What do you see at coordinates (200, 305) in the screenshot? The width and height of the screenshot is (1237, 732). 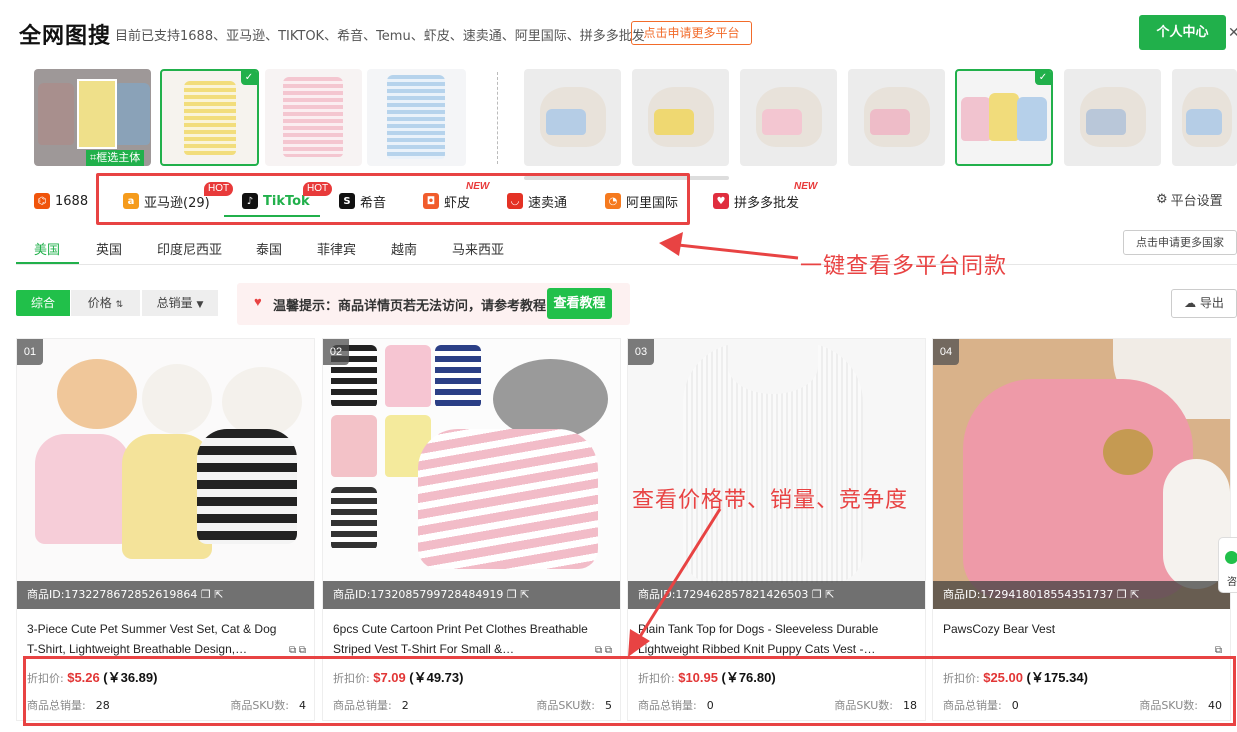 I see `chevron-down-icon: ▼` at bounding box center [200, 305].